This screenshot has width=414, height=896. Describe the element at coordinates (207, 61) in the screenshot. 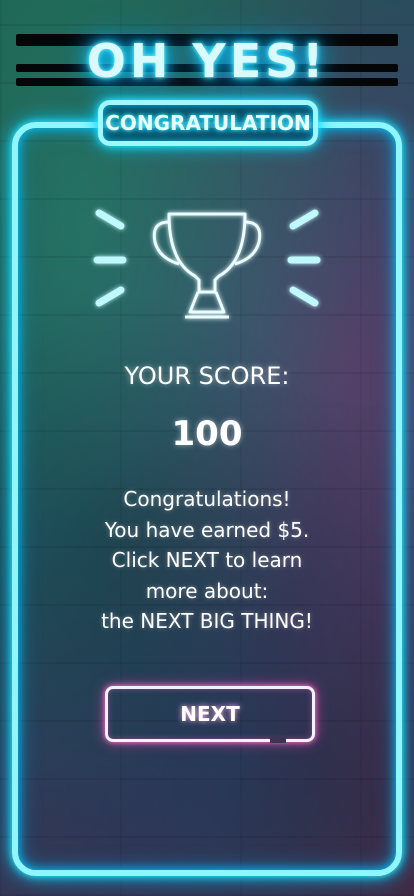

I see `headline-title: OH YES!` at that location.